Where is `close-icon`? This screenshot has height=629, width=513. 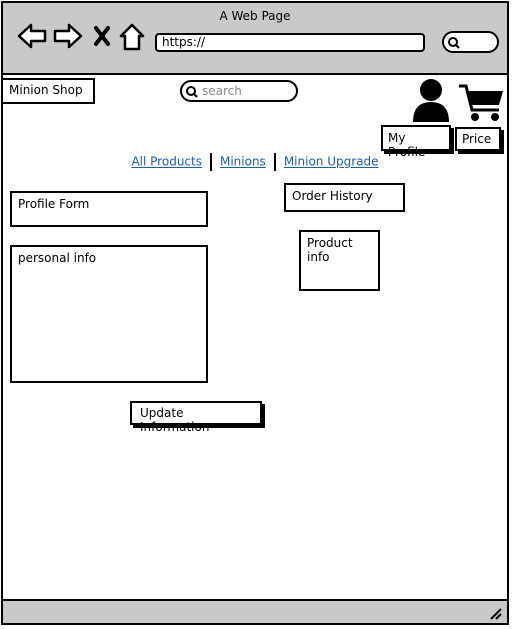
close-icon is located at coordinates (102, 36).